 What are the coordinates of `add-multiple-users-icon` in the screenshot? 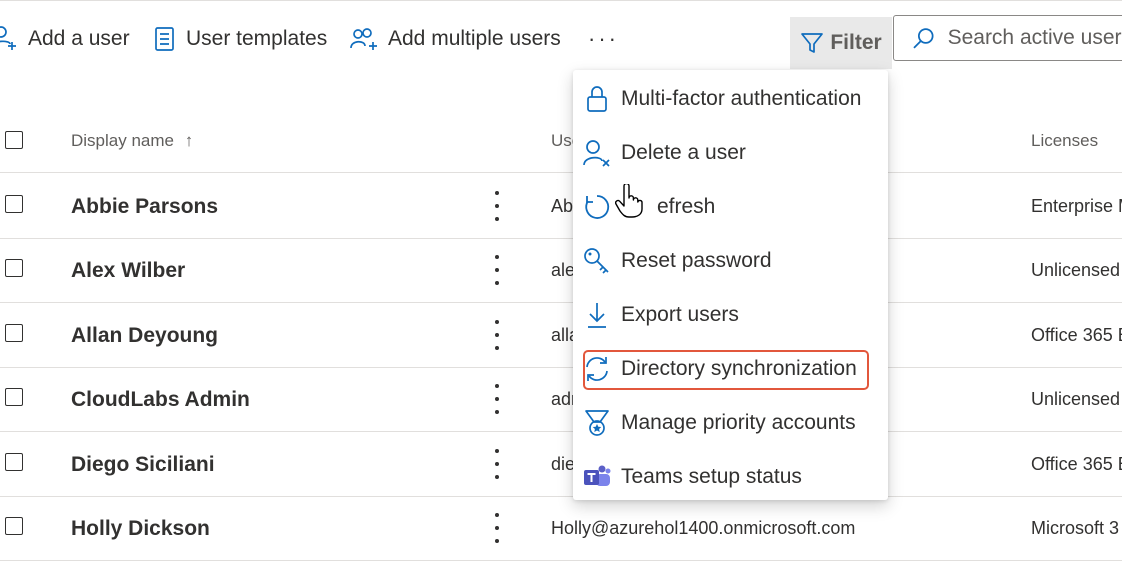 It's located at (363, 39).